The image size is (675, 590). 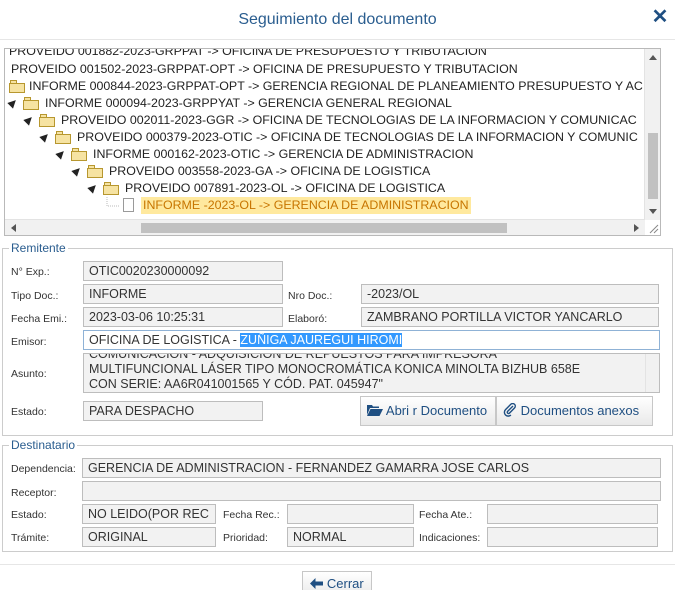 What do you see at coordinates (251, 515) in the screenshot?
I see `fecha-rec-label: Fecha Rec.:` at bounding box center [251, 515].